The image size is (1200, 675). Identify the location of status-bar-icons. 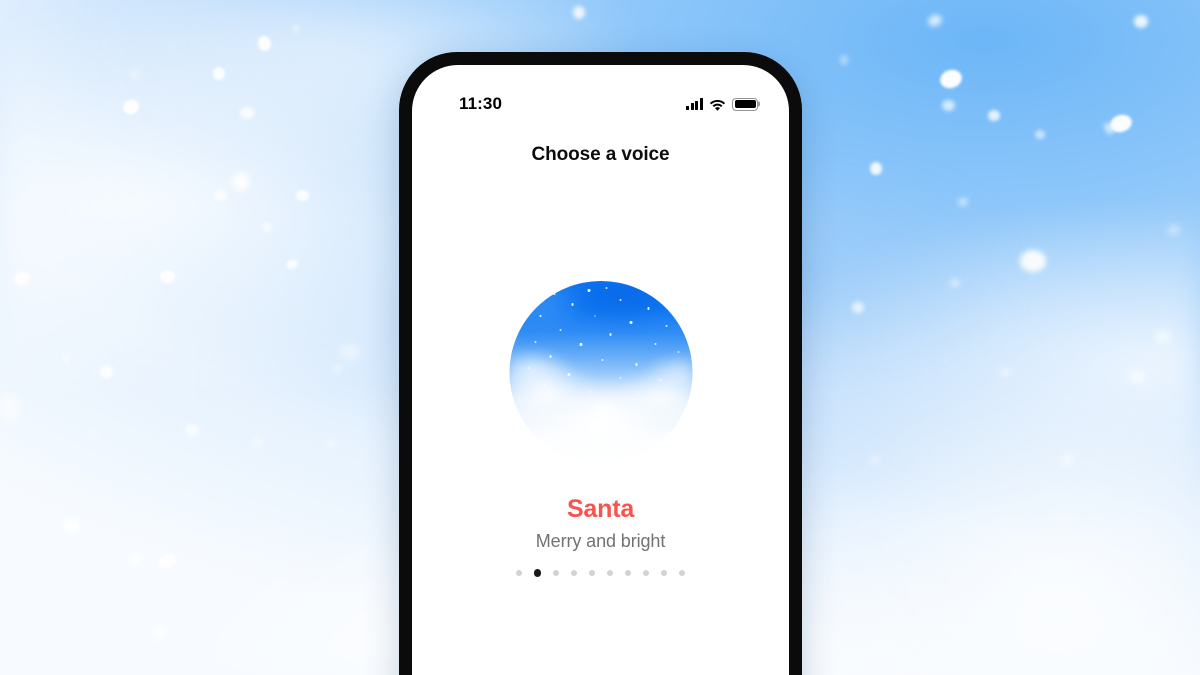
(721, 104).